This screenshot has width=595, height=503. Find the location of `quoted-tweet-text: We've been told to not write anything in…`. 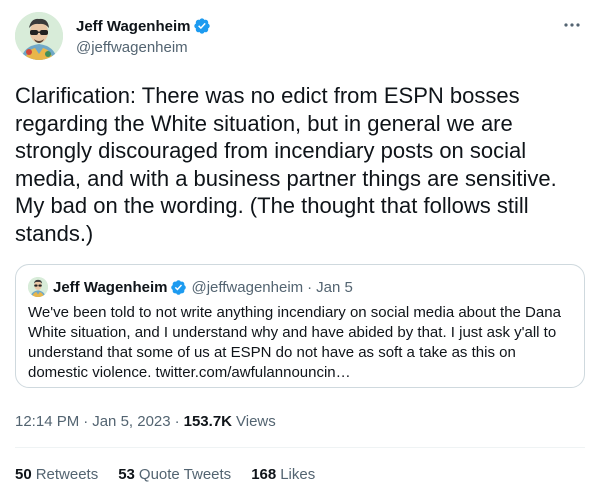

quoted-tweet-text: We've been told to not write anything in… is located at coordinates (294, 342).